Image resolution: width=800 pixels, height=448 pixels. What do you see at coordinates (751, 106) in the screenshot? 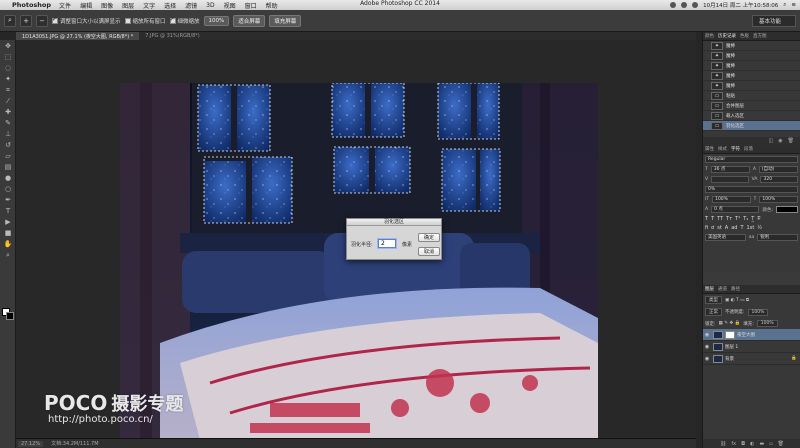
I see `history-item: ▭ 合并图层` at bounding box center [751, 106].